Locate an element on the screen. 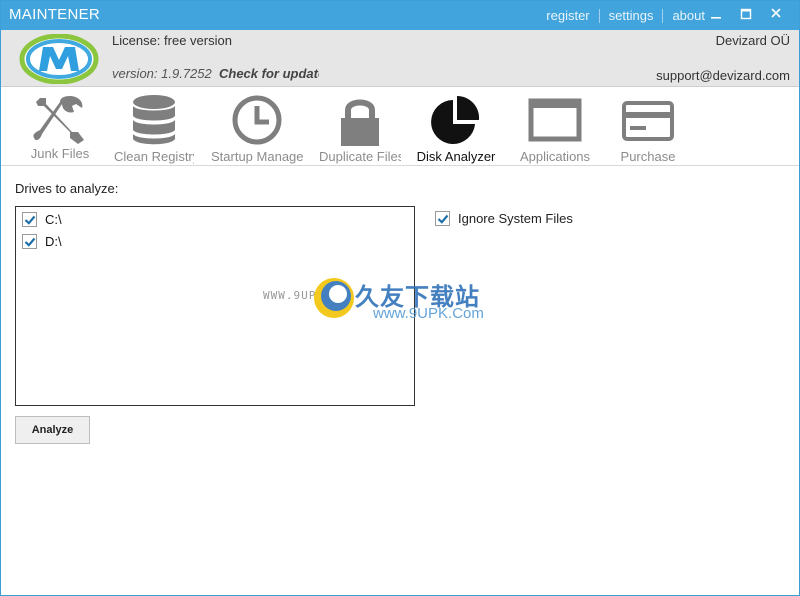  title-bar: MAINTENER register settings about is located at coordinates (400, 15).